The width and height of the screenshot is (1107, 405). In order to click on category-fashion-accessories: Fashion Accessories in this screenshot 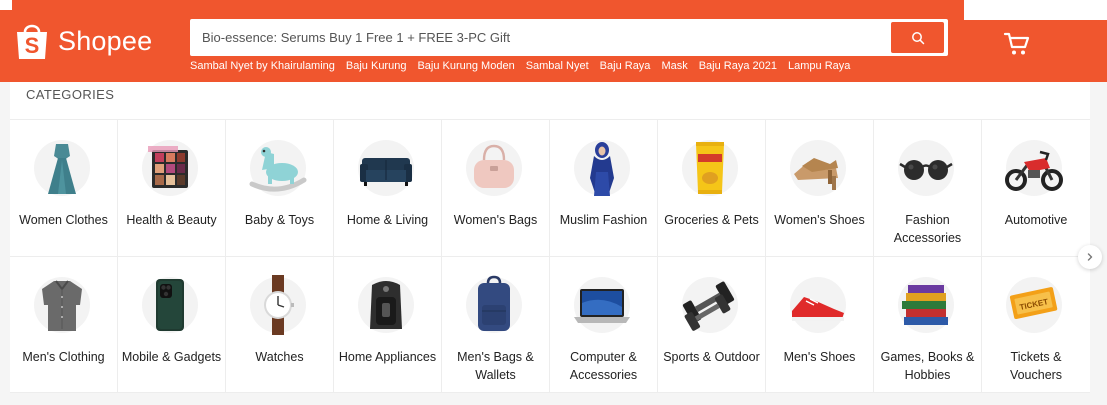, I will do `click(928, 188)`.